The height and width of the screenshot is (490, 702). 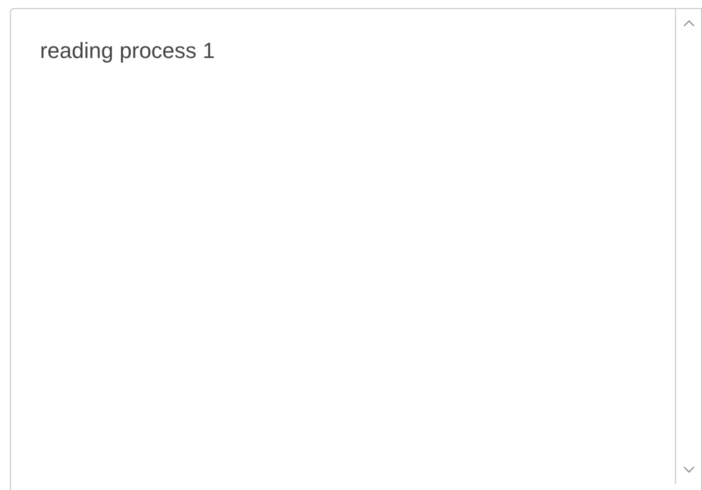 I want to click on scroll-down-icon, so click(x=688, y=470).